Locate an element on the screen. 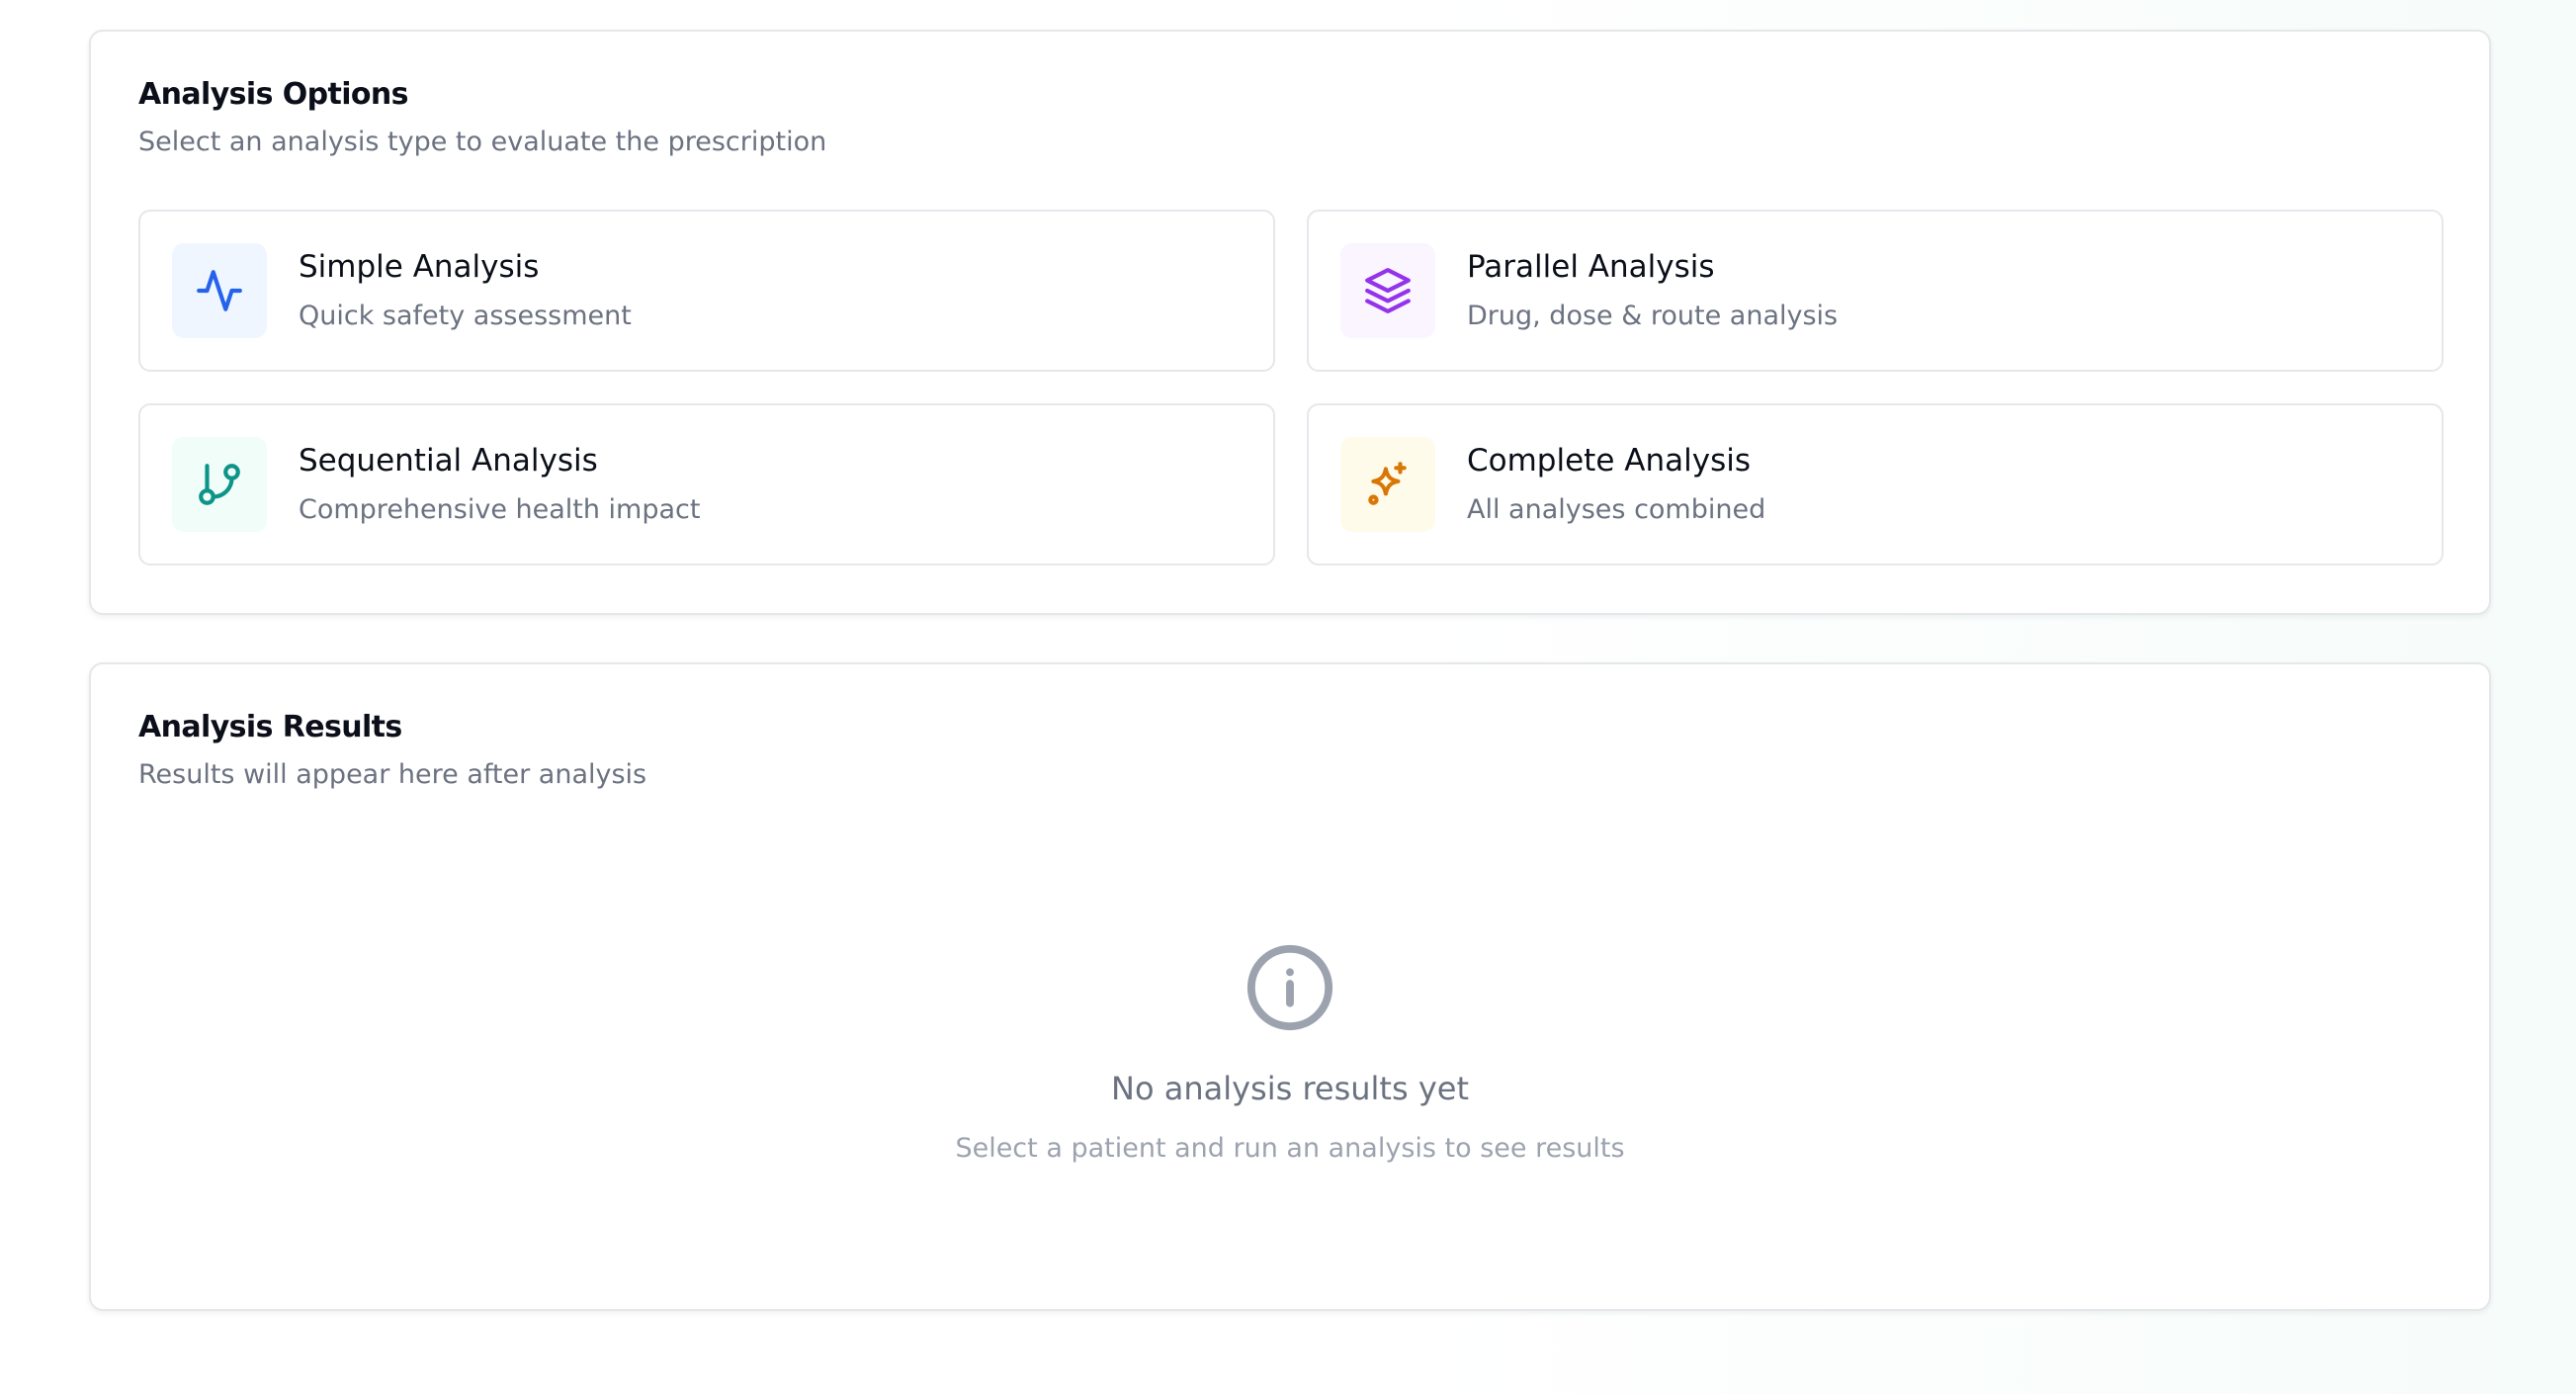 The image size is (2576, 1394). analysis-options-title: Analysis Options is located at coordinates (273, 94).